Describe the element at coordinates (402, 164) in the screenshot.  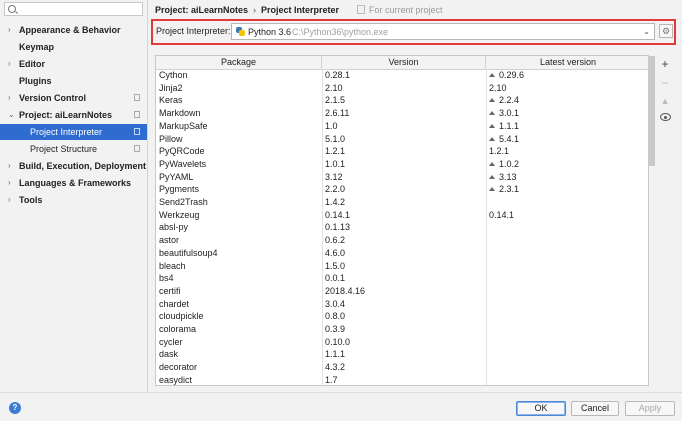
I see `table-row: PyWavelets 1.0.1 1.0.2` at that location.